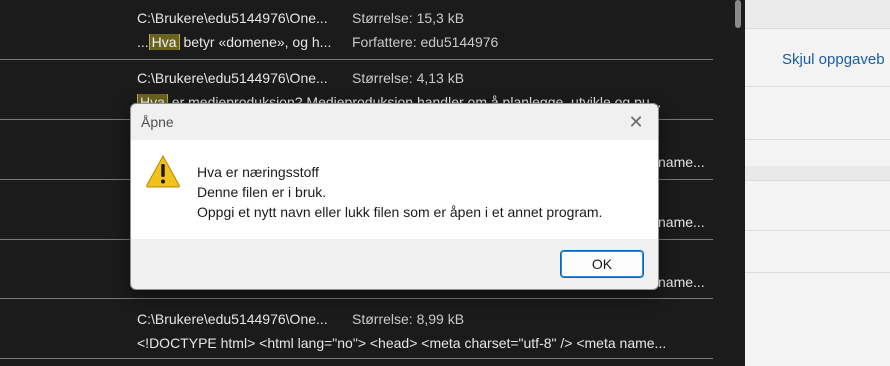 The height and width of the screenshot is (366, 890). Describe the element at coordinates (157, 122) in the screenshot. I see `dialog-title: Åpne` at that location.